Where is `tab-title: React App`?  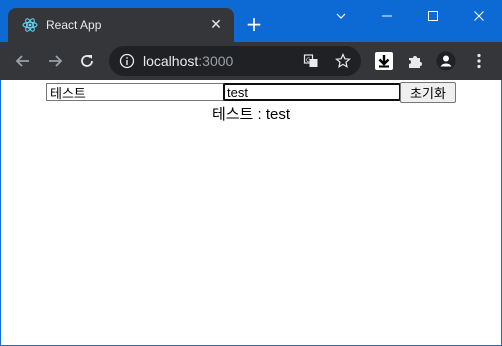 tab-title: React App is located at coordinates (74, 25).